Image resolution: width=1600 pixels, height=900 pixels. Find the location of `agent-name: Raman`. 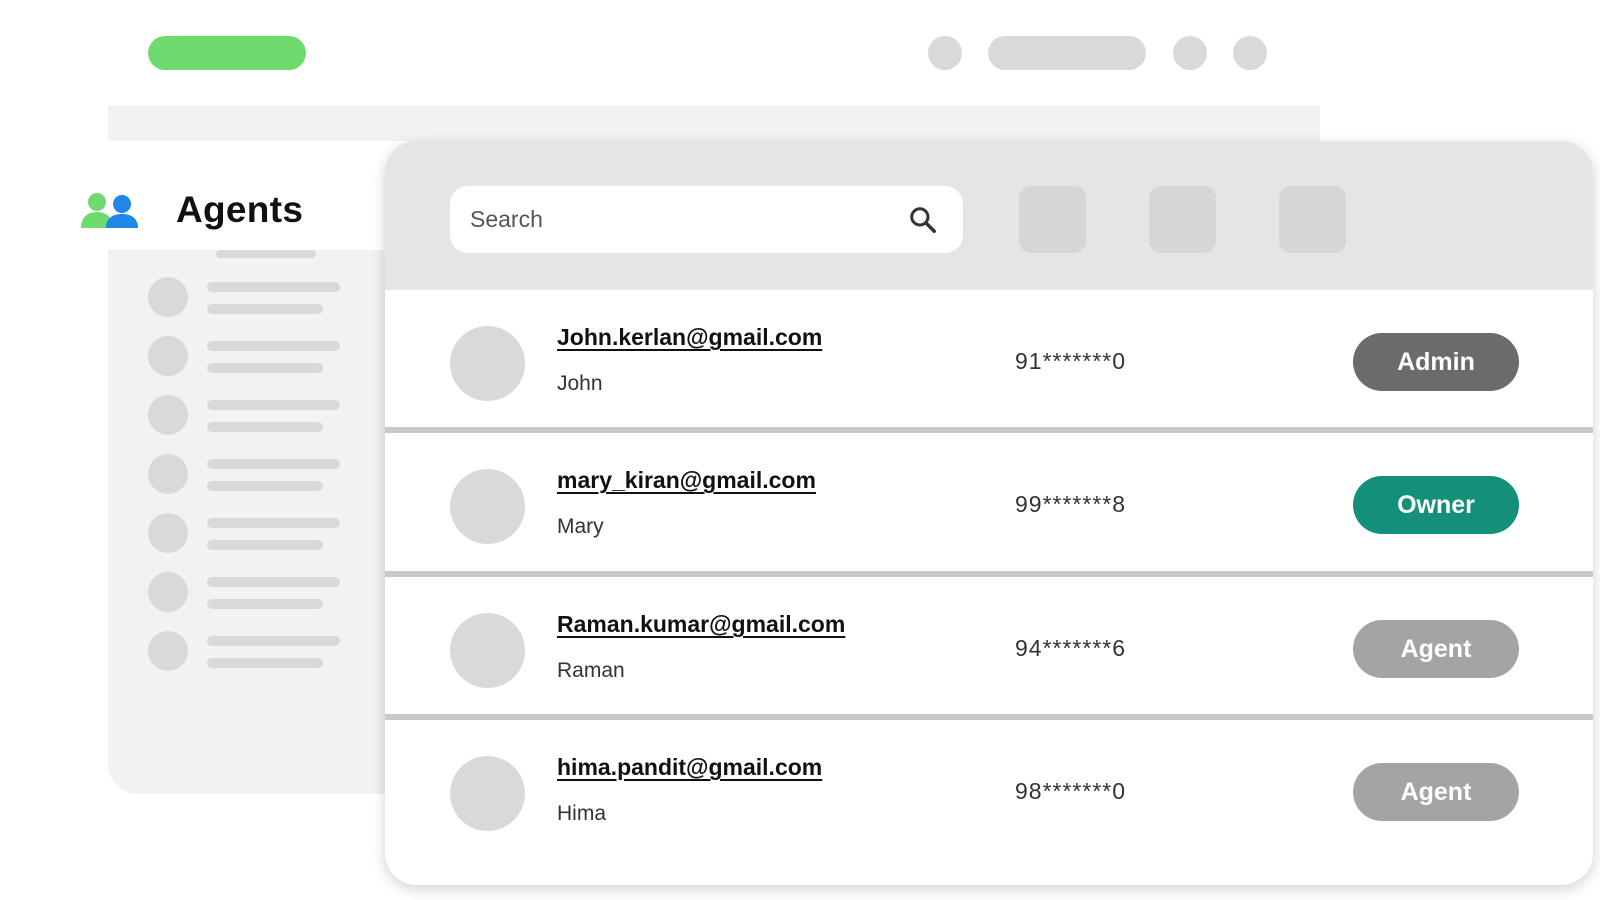

agent-name: Raman is located at coordinates (591, 670).